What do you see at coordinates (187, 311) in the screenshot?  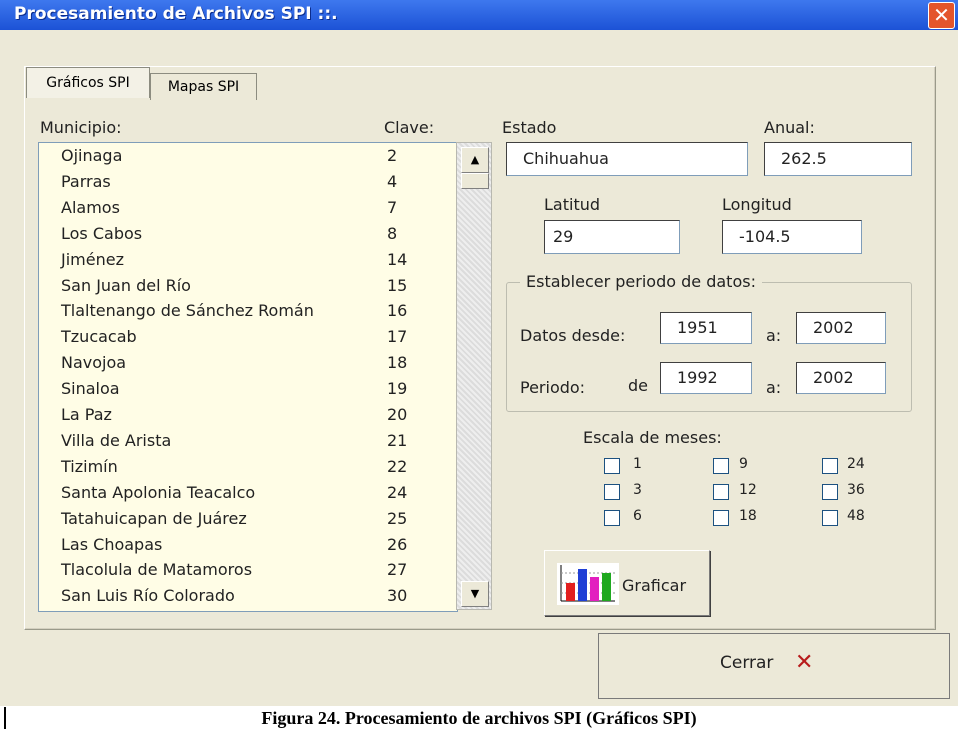 I see `municipio-name: Tlaltenango de Sánchez Román` at bounding box center [187, 311].